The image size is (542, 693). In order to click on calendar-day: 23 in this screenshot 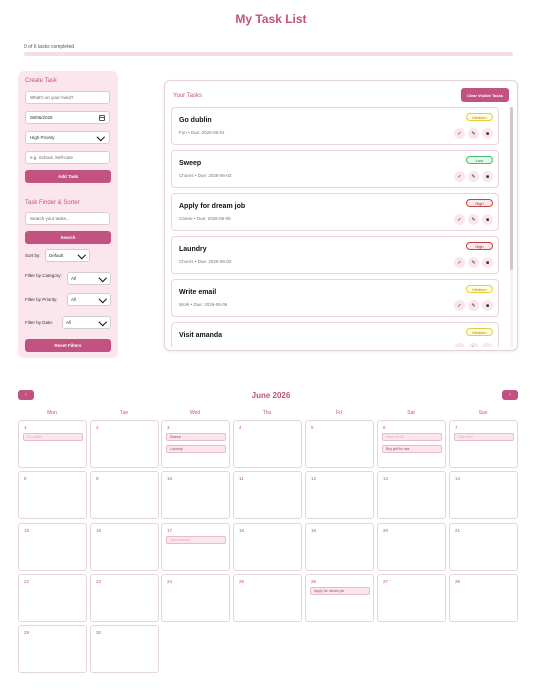, I will do `click(124, 598)`.